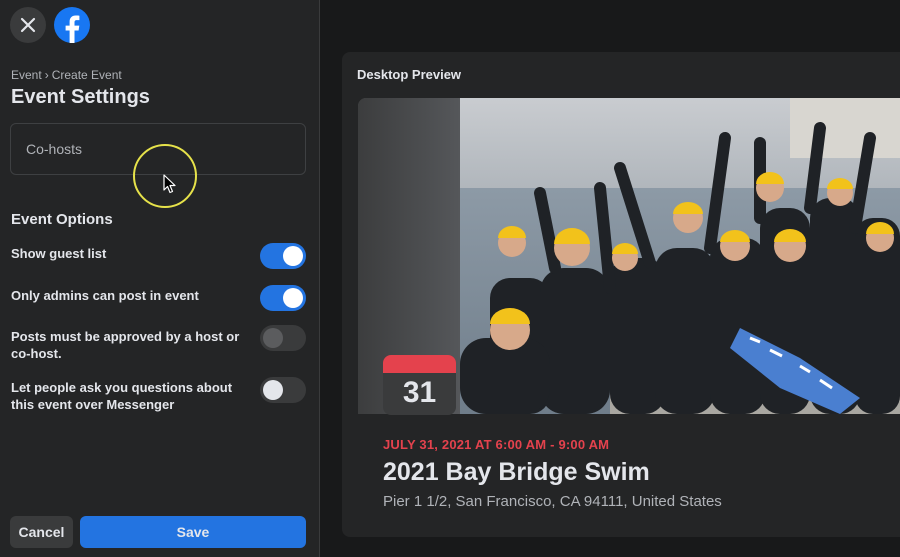 Image resolution: width=900 pixels, height=557 pixels. I want to click on preview-label: Desktop Preview, so click(409, 74).